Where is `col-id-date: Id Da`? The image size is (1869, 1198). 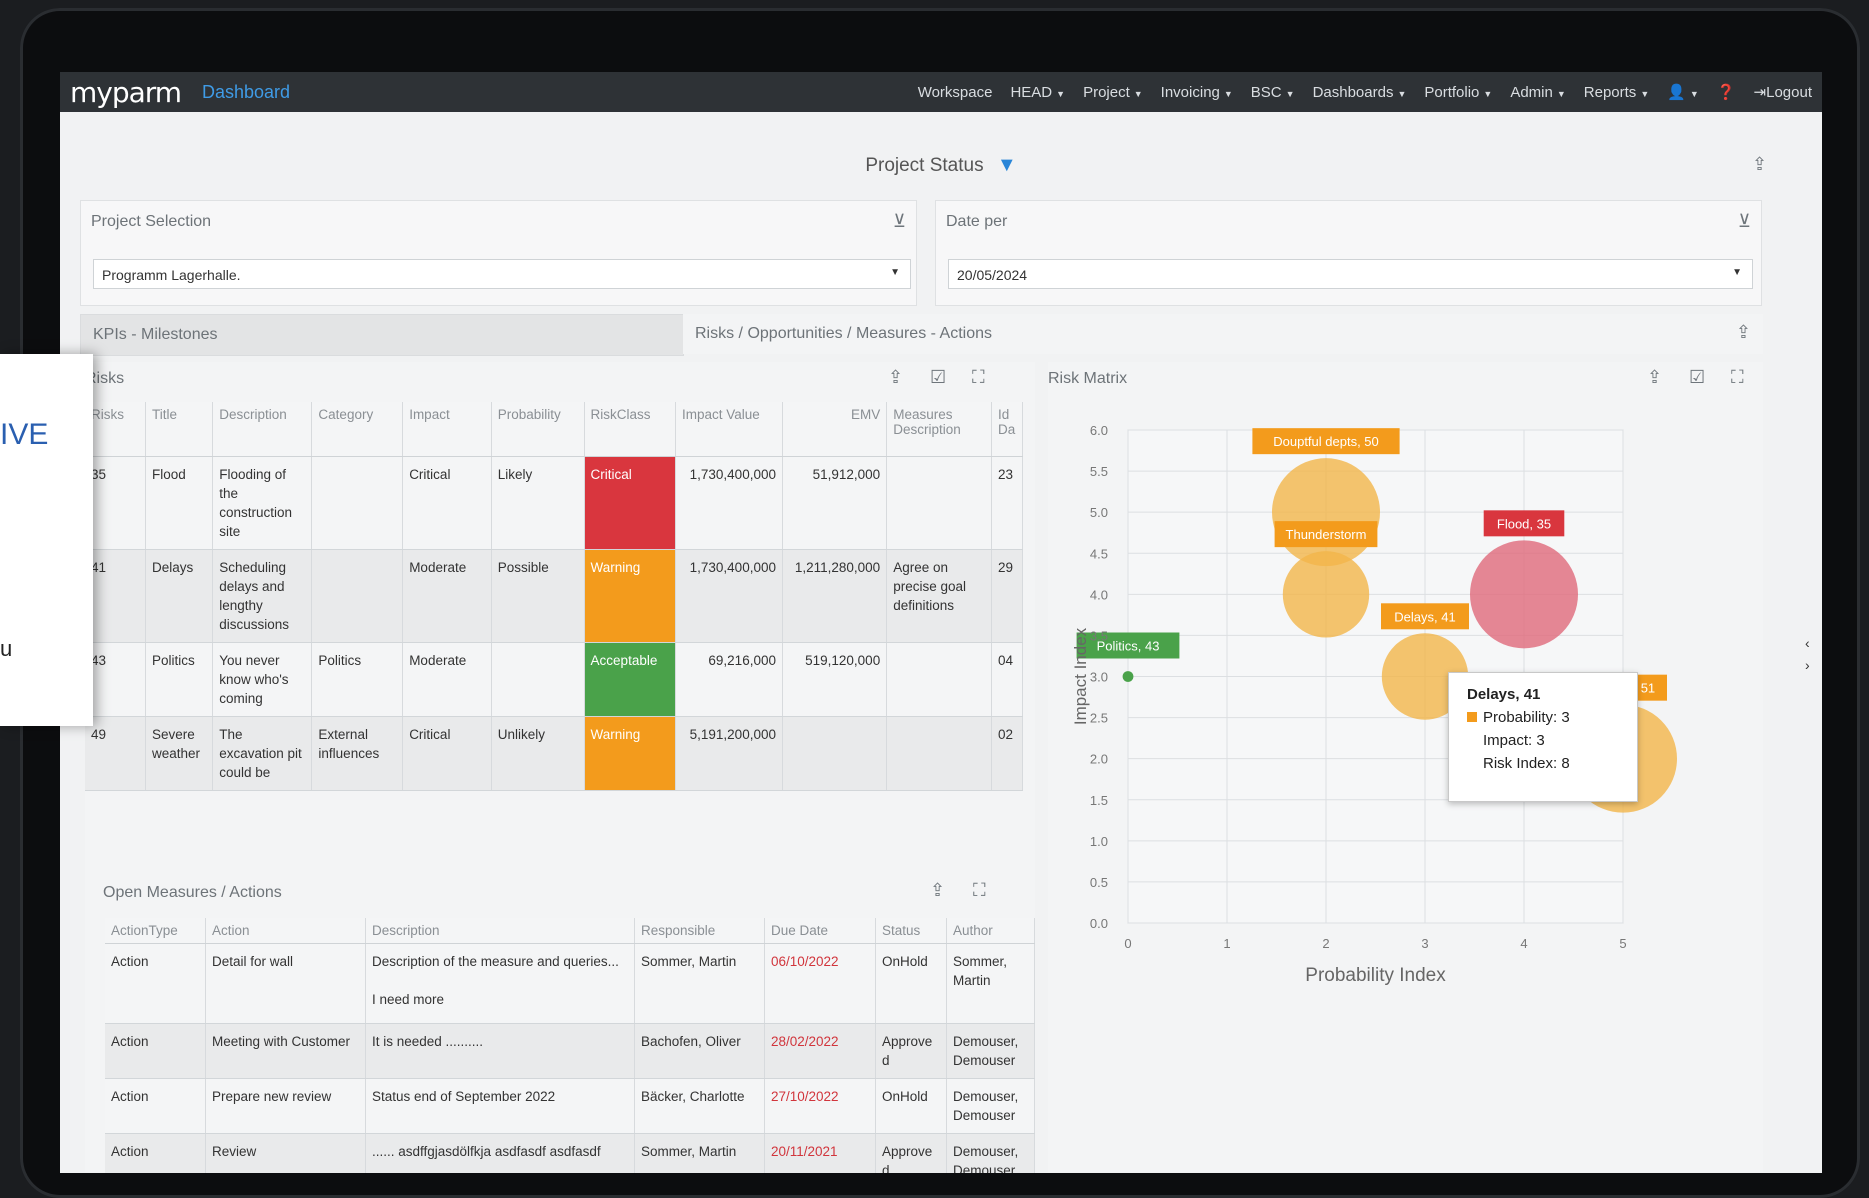 col-id-date: Id Da is located at coordinates (1007, 429).